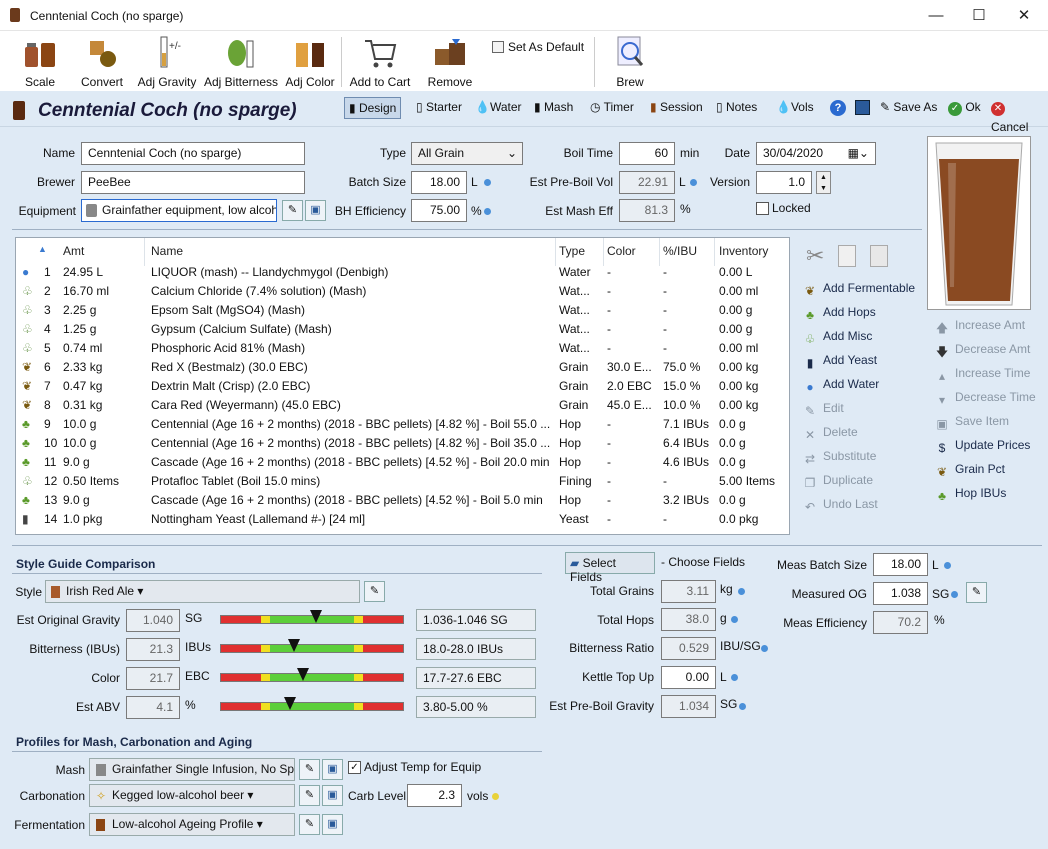  Describe the element at coordinates (439, 108) in the screenshot. I see `tab-starter: ▯ Starter` at that location.